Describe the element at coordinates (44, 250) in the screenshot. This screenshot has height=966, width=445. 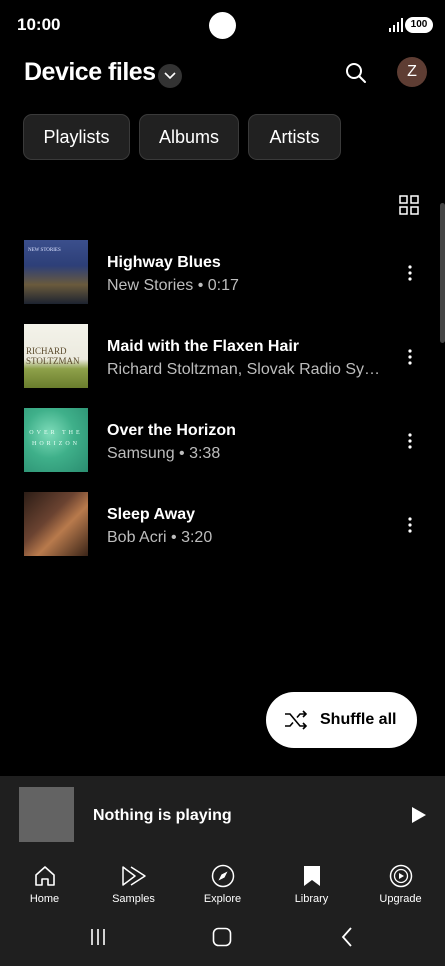
I see `cover-label: NEW STORIES` at that location.